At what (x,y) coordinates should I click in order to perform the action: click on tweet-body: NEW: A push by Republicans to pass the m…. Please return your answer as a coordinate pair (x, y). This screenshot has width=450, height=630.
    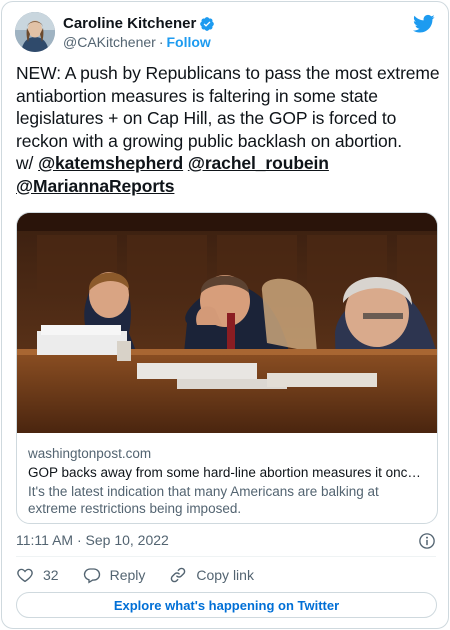
    Looking at the image, I should click on (228, 107).